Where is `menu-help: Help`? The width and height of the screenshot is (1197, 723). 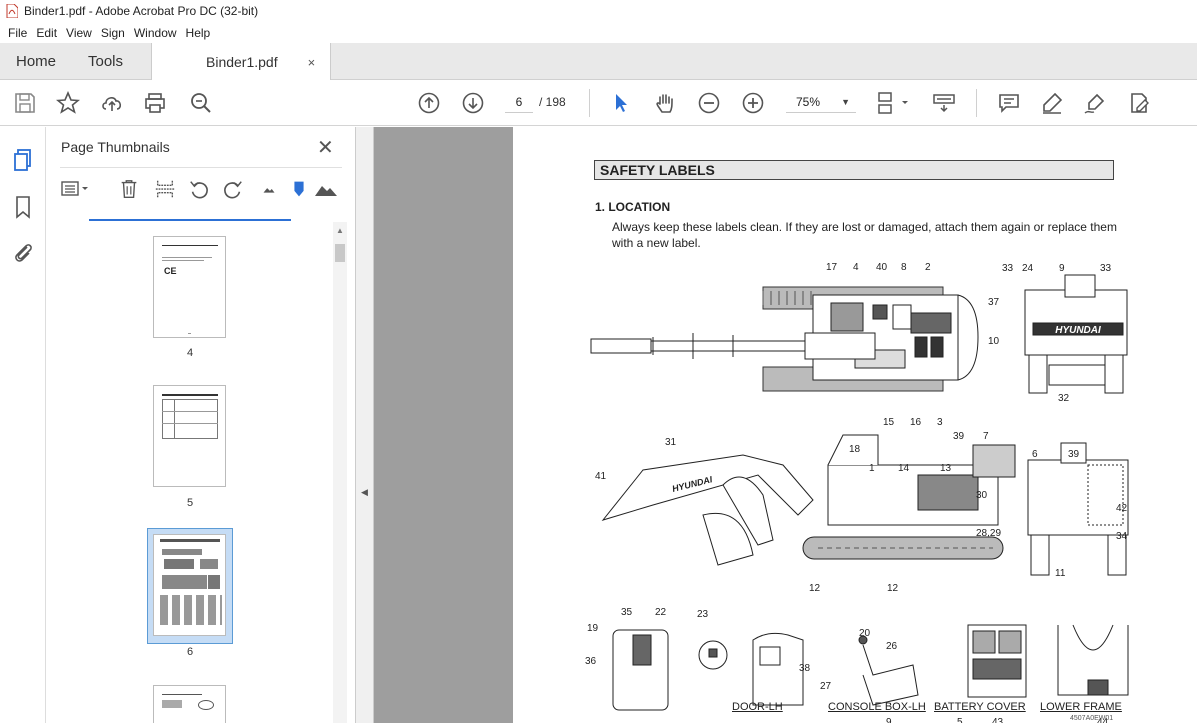 menu-help: Help is located at coordinates (198, 33).